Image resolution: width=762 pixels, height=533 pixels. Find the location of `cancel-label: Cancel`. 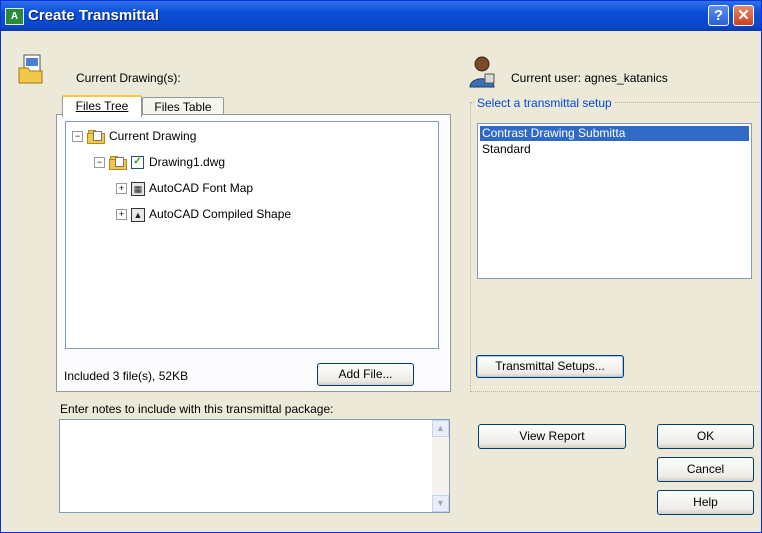

cancel-label: Cancel is located at coordinates (705, 469).